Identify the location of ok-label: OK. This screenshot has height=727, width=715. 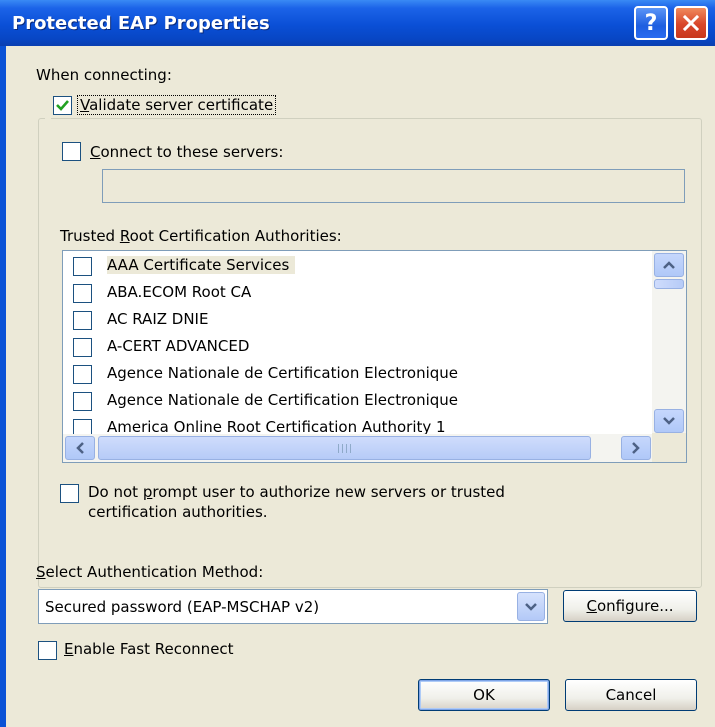
(484, 695).